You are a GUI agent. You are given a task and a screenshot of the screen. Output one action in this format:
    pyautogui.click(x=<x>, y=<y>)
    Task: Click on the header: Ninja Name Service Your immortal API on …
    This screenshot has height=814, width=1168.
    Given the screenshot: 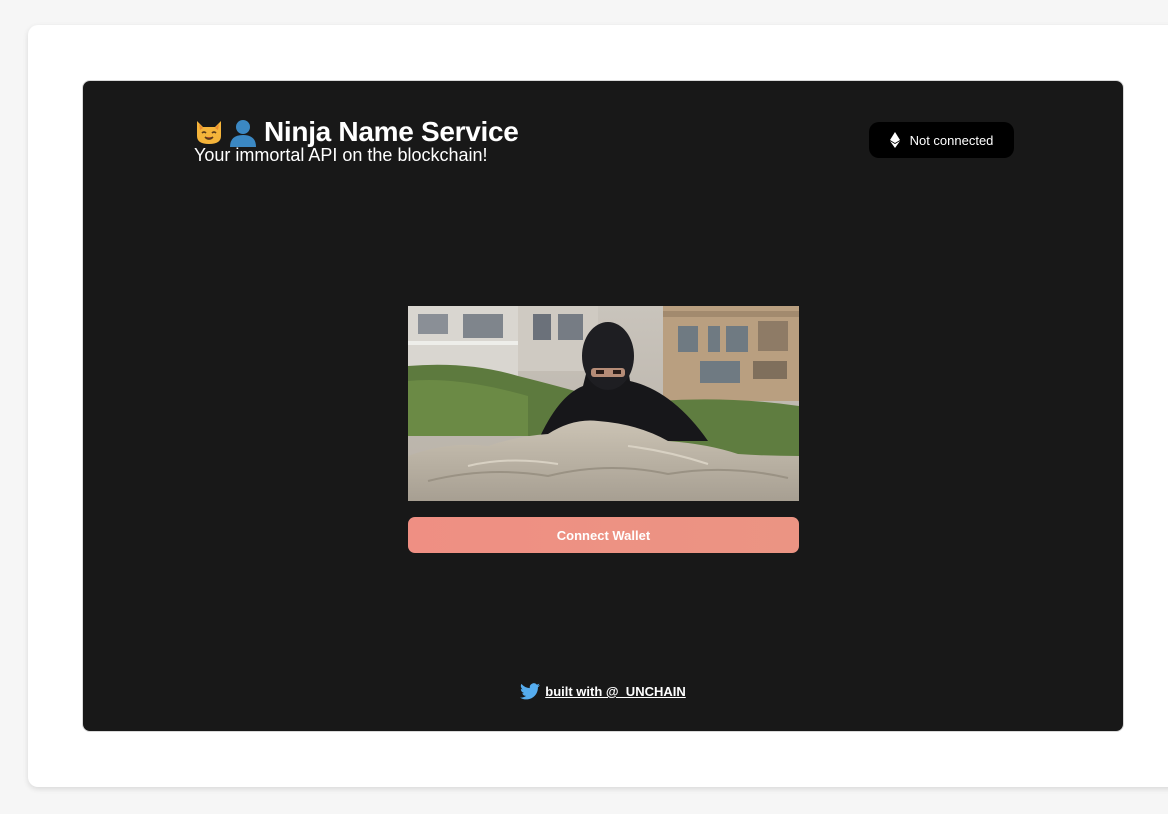 What is the action you would take?
    pyautogui.click(x=356, y=140)
    